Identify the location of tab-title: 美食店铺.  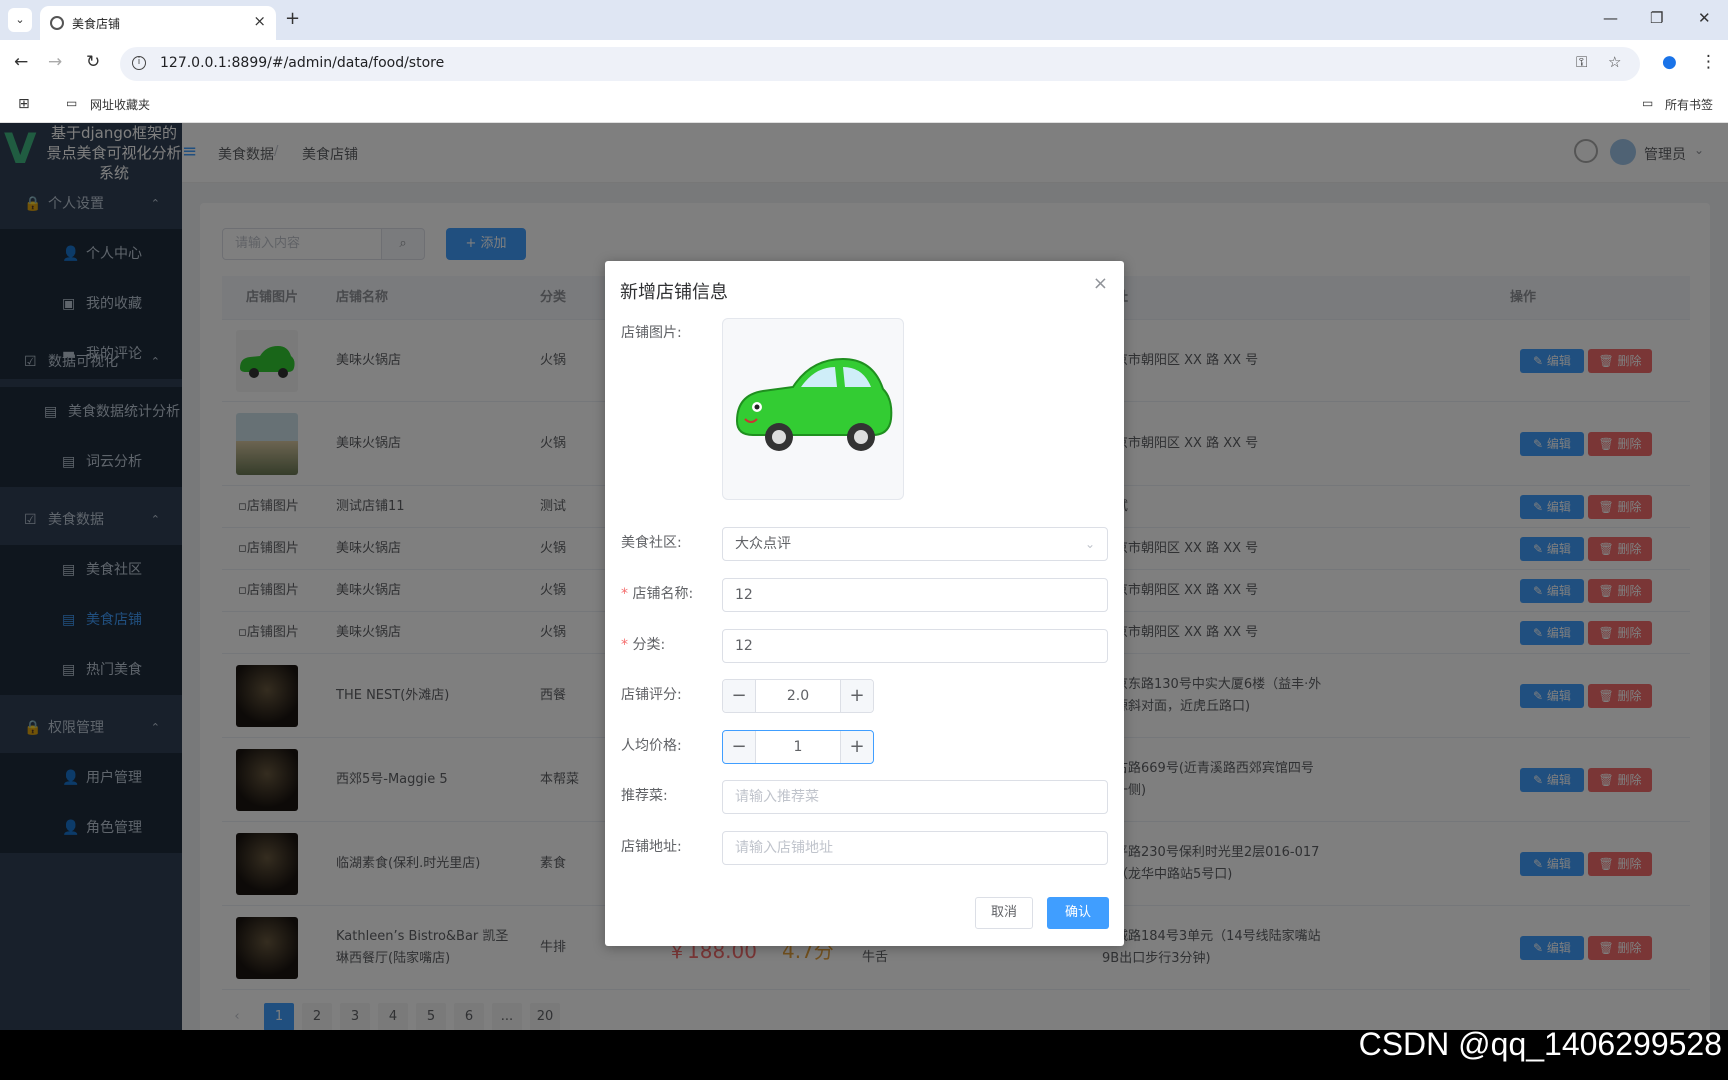
(96, 24).